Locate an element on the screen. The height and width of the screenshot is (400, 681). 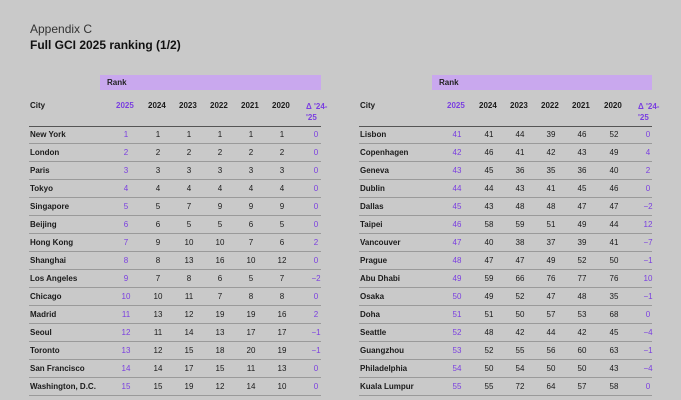
city-name: Dublin is located at coordinates (372, 188).